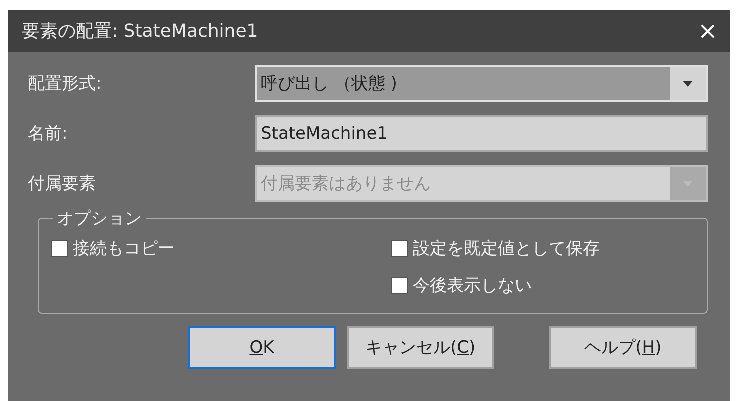  I want to click on input-field: StateMachine1, so click(481, 133).